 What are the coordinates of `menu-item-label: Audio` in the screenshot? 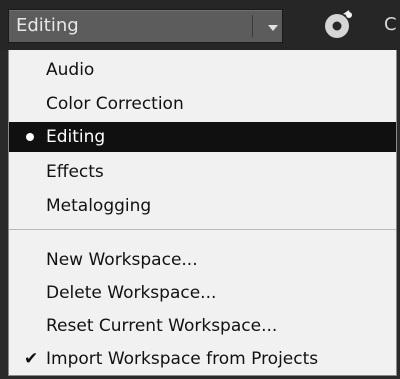 It's located at (70, 70).